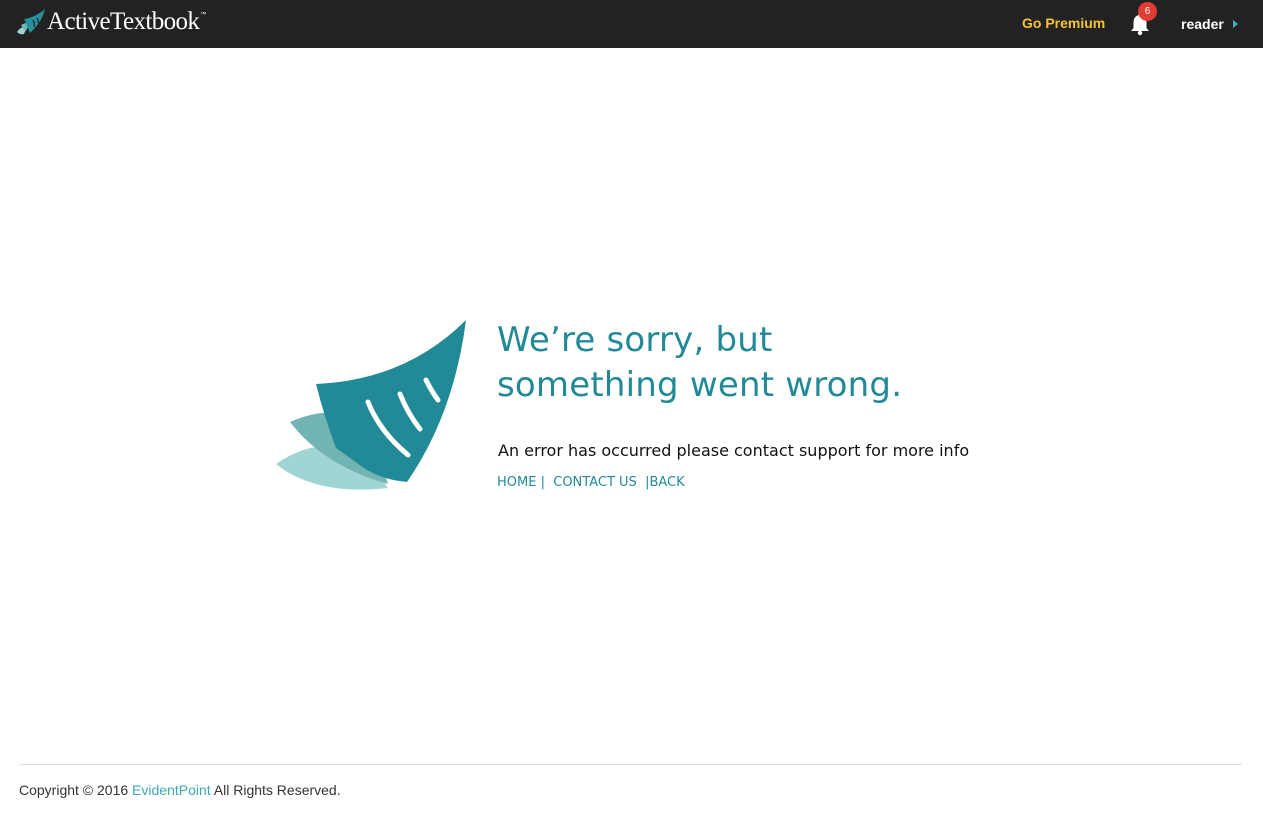 This screenshot has width=1263, height=830. Describe the element at coordinates (699, 363) in the screenshot. I see `error-headline: We’re sorry, but something went wrong.` at that location.